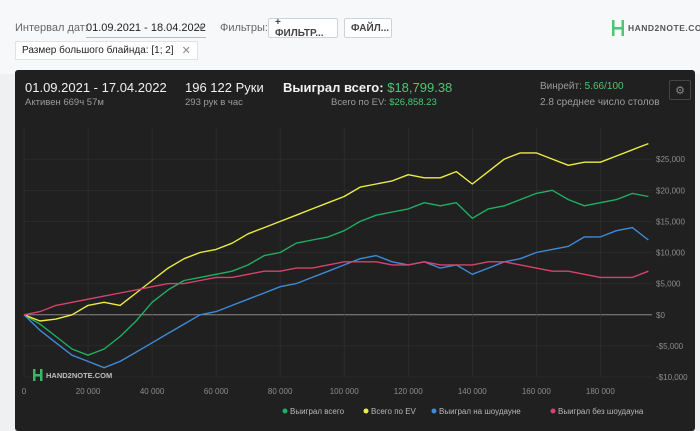 This screenshot has height=431, width=700. I want to click on y-tick-label: $0, so click(660, 315).